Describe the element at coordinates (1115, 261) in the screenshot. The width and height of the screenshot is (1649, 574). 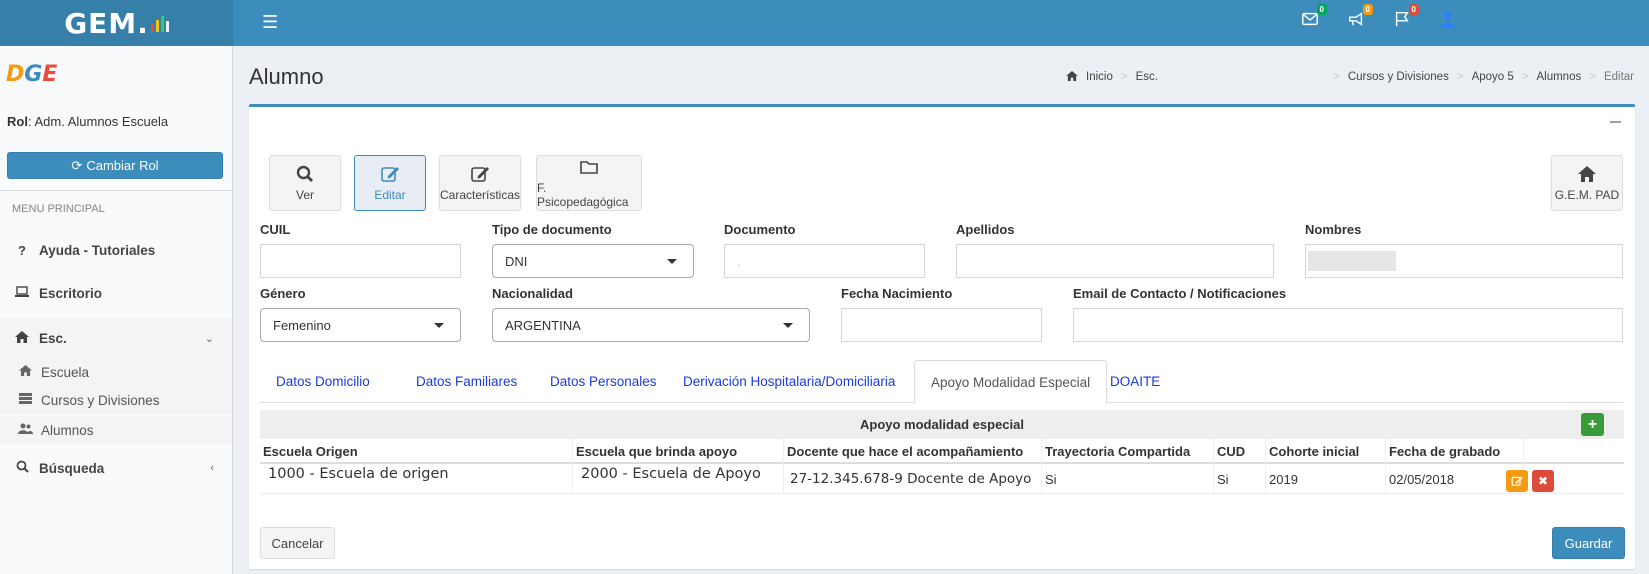
I see `apellidos-input` at that location.